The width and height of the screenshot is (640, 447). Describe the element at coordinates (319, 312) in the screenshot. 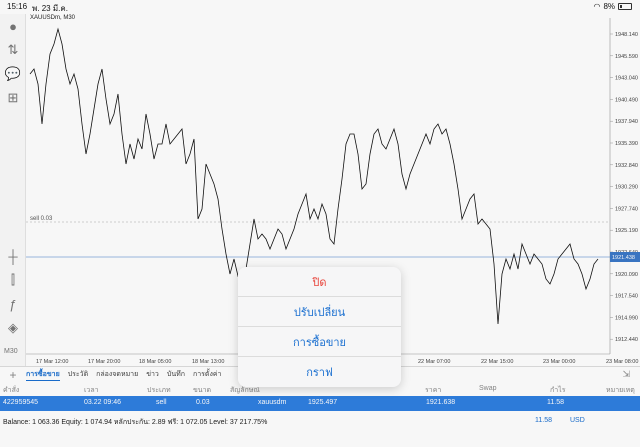

I see `modify-order-button: ปรับเปลี่ยน` at that location.